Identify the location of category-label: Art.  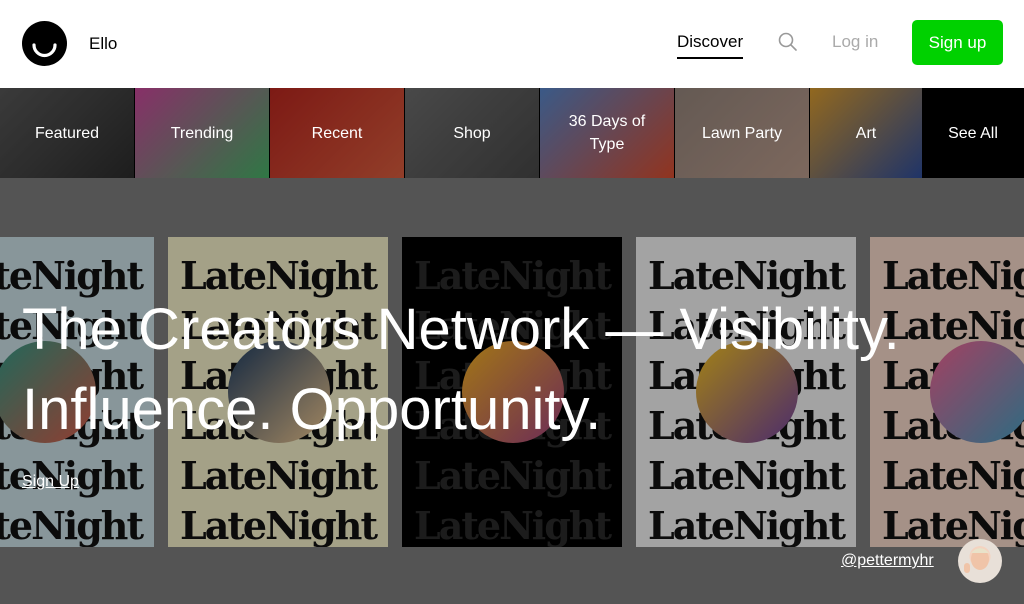
(866, 133).